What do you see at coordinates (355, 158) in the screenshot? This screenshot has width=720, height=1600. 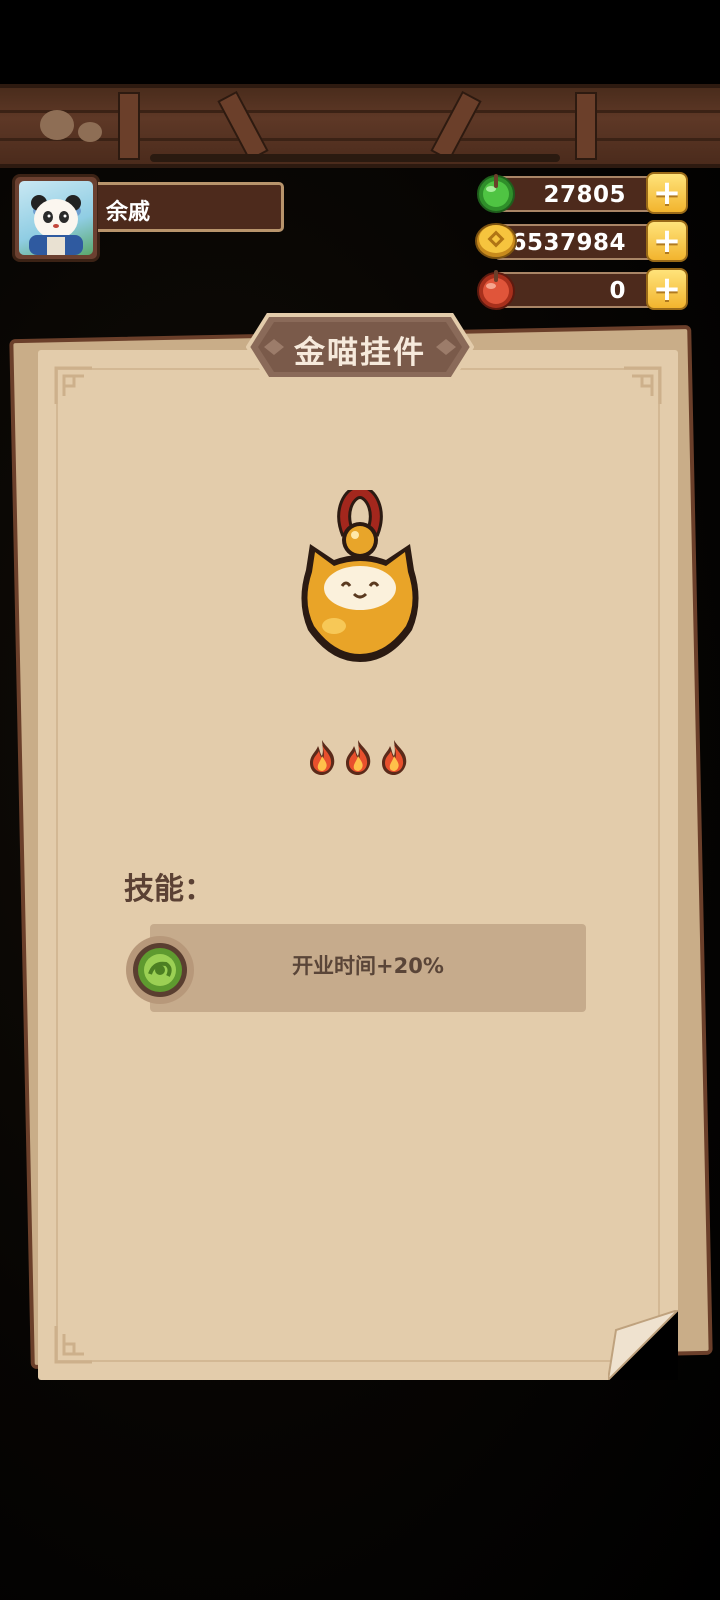 I see `beam-shelf` at bounding box center [355, 158].